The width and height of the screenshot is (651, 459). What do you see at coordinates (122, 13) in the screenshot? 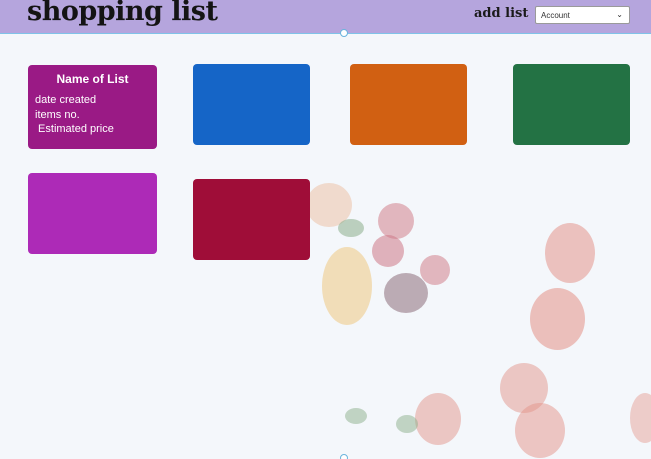
I see `app-title: shopping list` at bounding box center [122, 13].